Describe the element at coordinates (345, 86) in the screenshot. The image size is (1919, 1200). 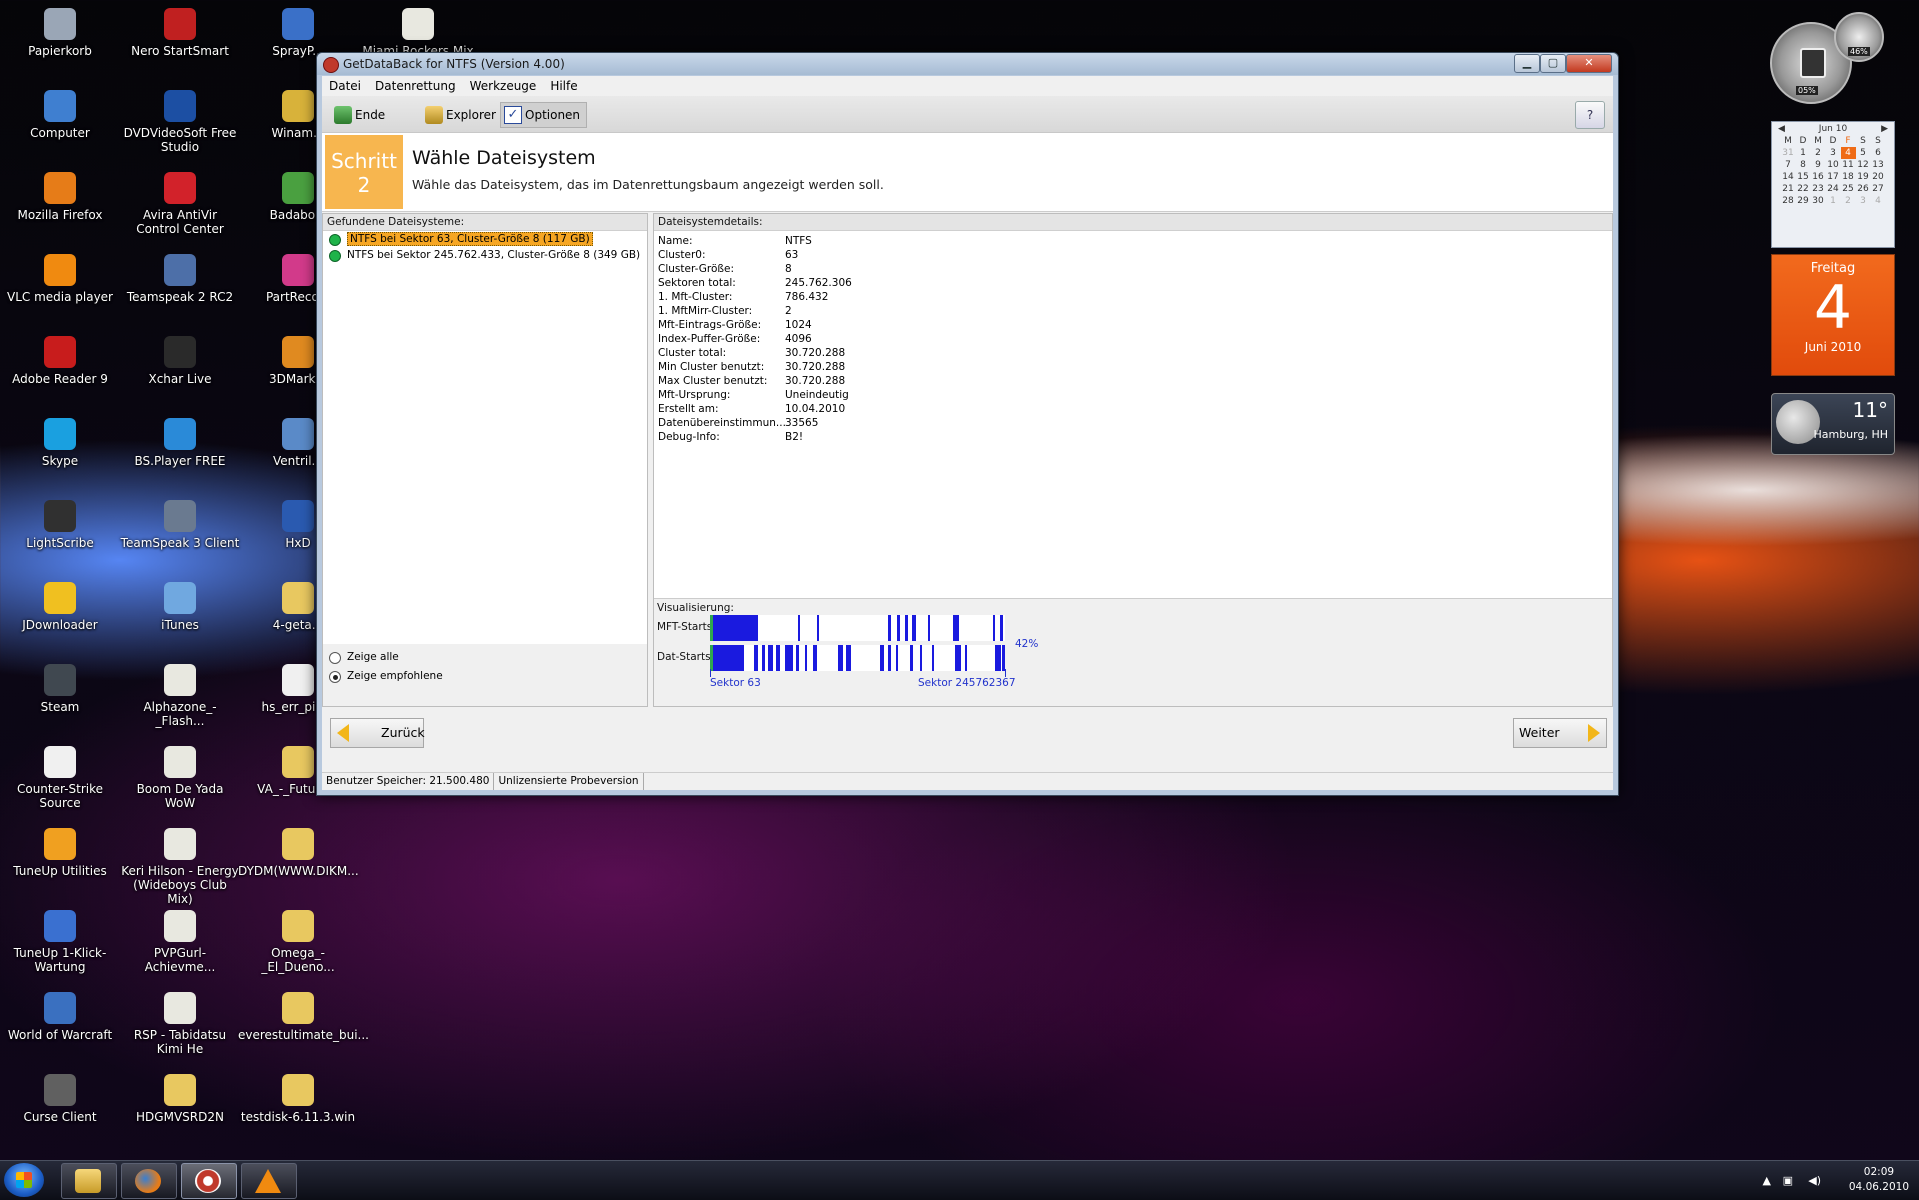
I see `menu-datei: Datei` at that location.